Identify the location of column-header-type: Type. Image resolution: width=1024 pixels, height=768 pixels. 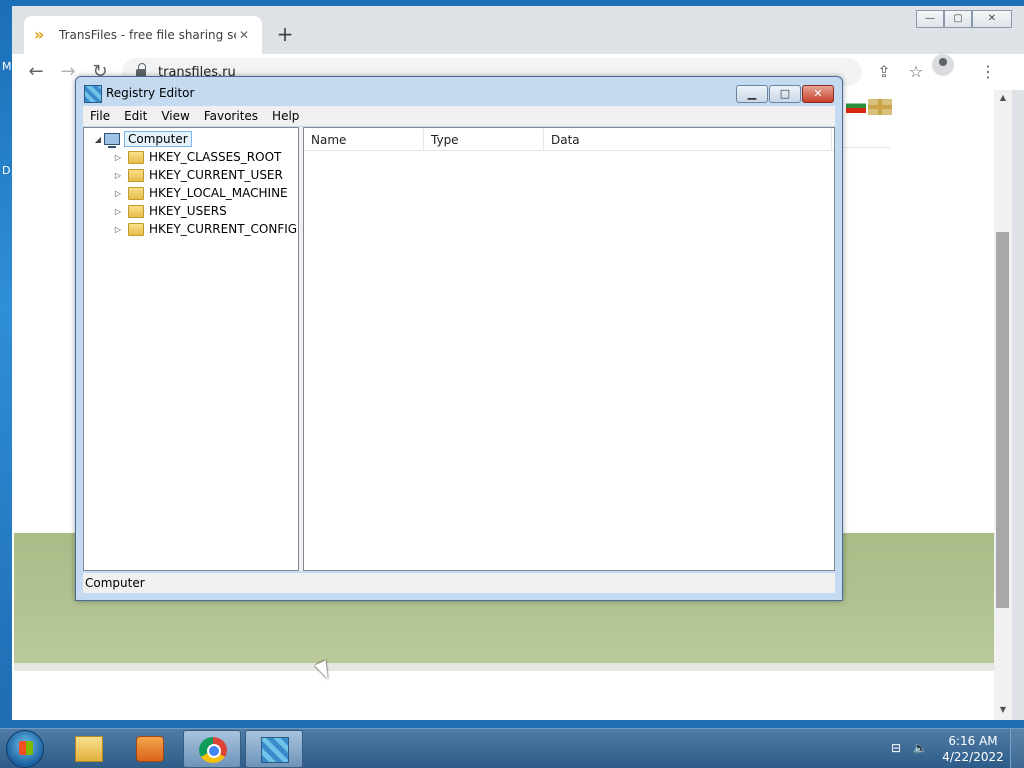
(484, 140).